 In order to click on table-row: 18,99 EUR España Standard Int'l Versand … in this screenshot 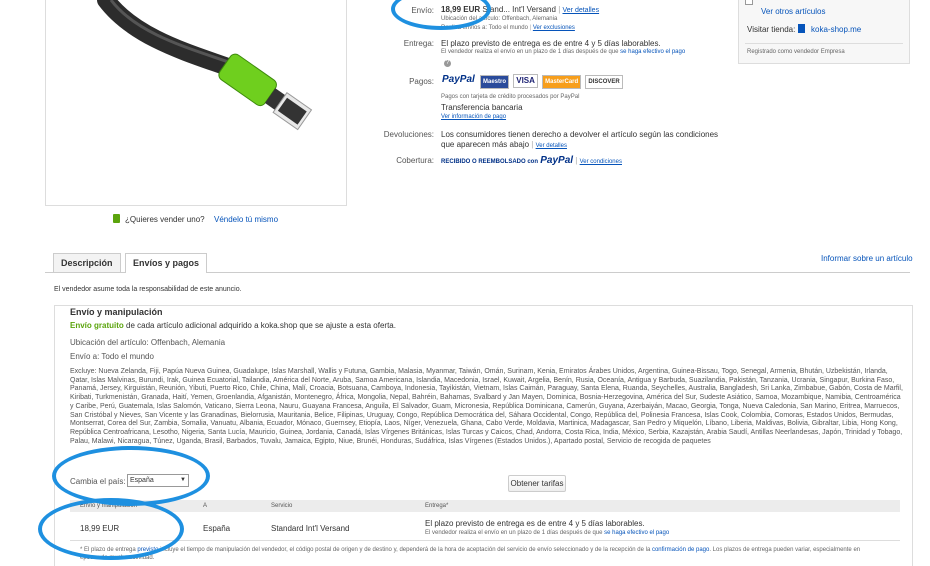, I will do `click(485, 526)`.